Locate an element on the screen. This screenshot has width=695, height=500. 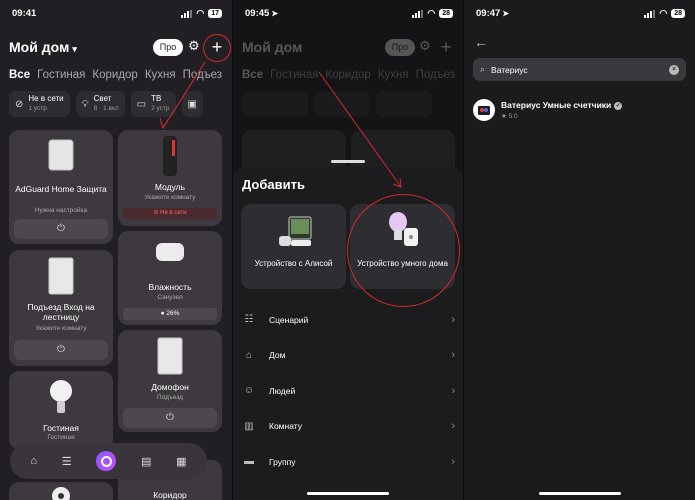
device-card-intercom: Домофон Подъезд ⏻ is located at coordinates (170, 381).